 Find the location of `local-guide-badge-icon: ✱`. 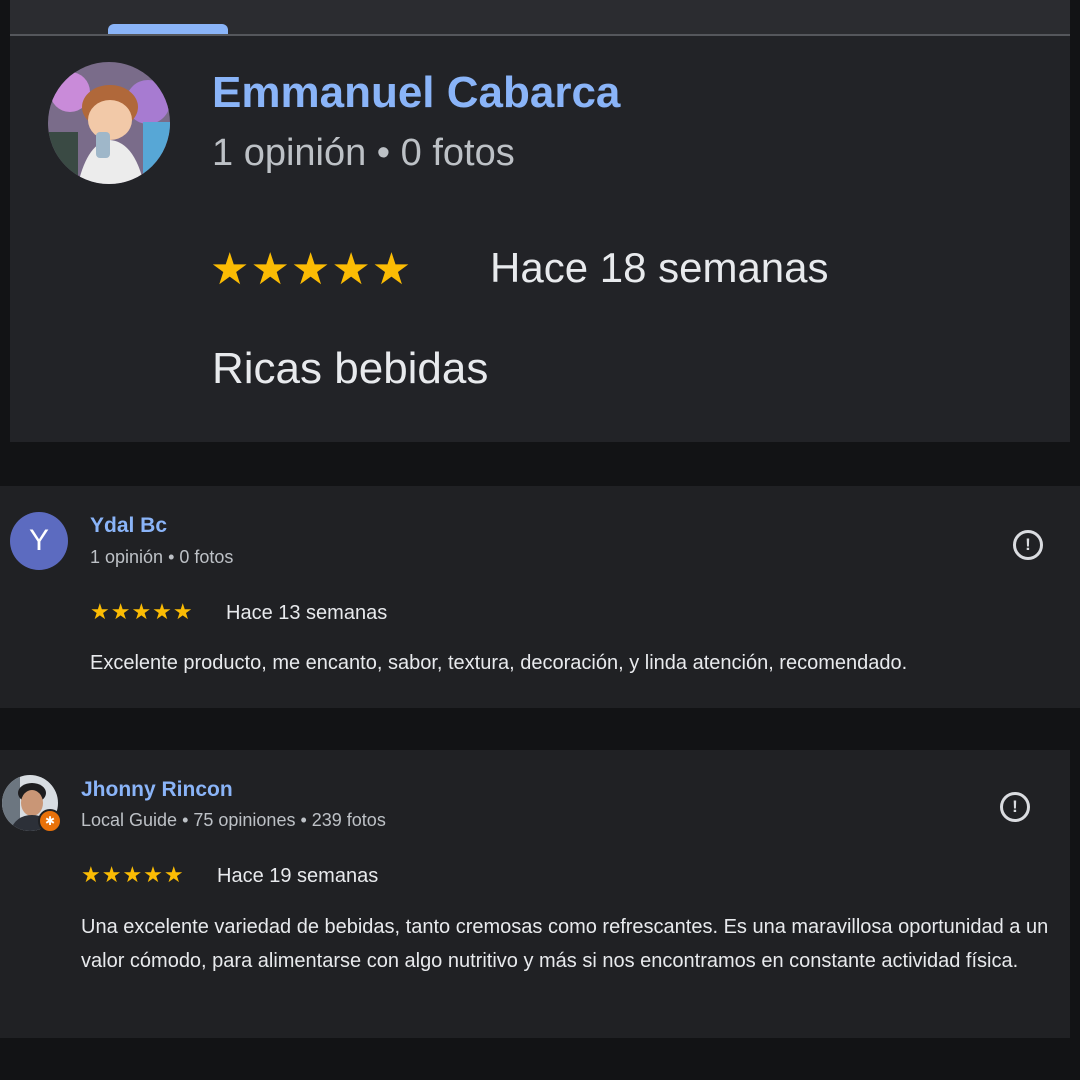

local-guide-badge-icon: ✱ is located at coordinates (50, 821).